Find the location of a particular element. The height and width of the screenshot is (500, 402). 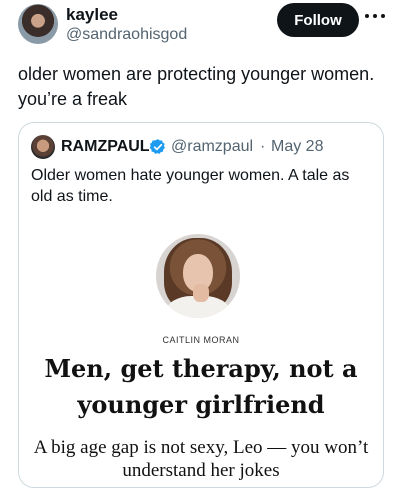

quoted-avatar is located at coordinates (43, 147).